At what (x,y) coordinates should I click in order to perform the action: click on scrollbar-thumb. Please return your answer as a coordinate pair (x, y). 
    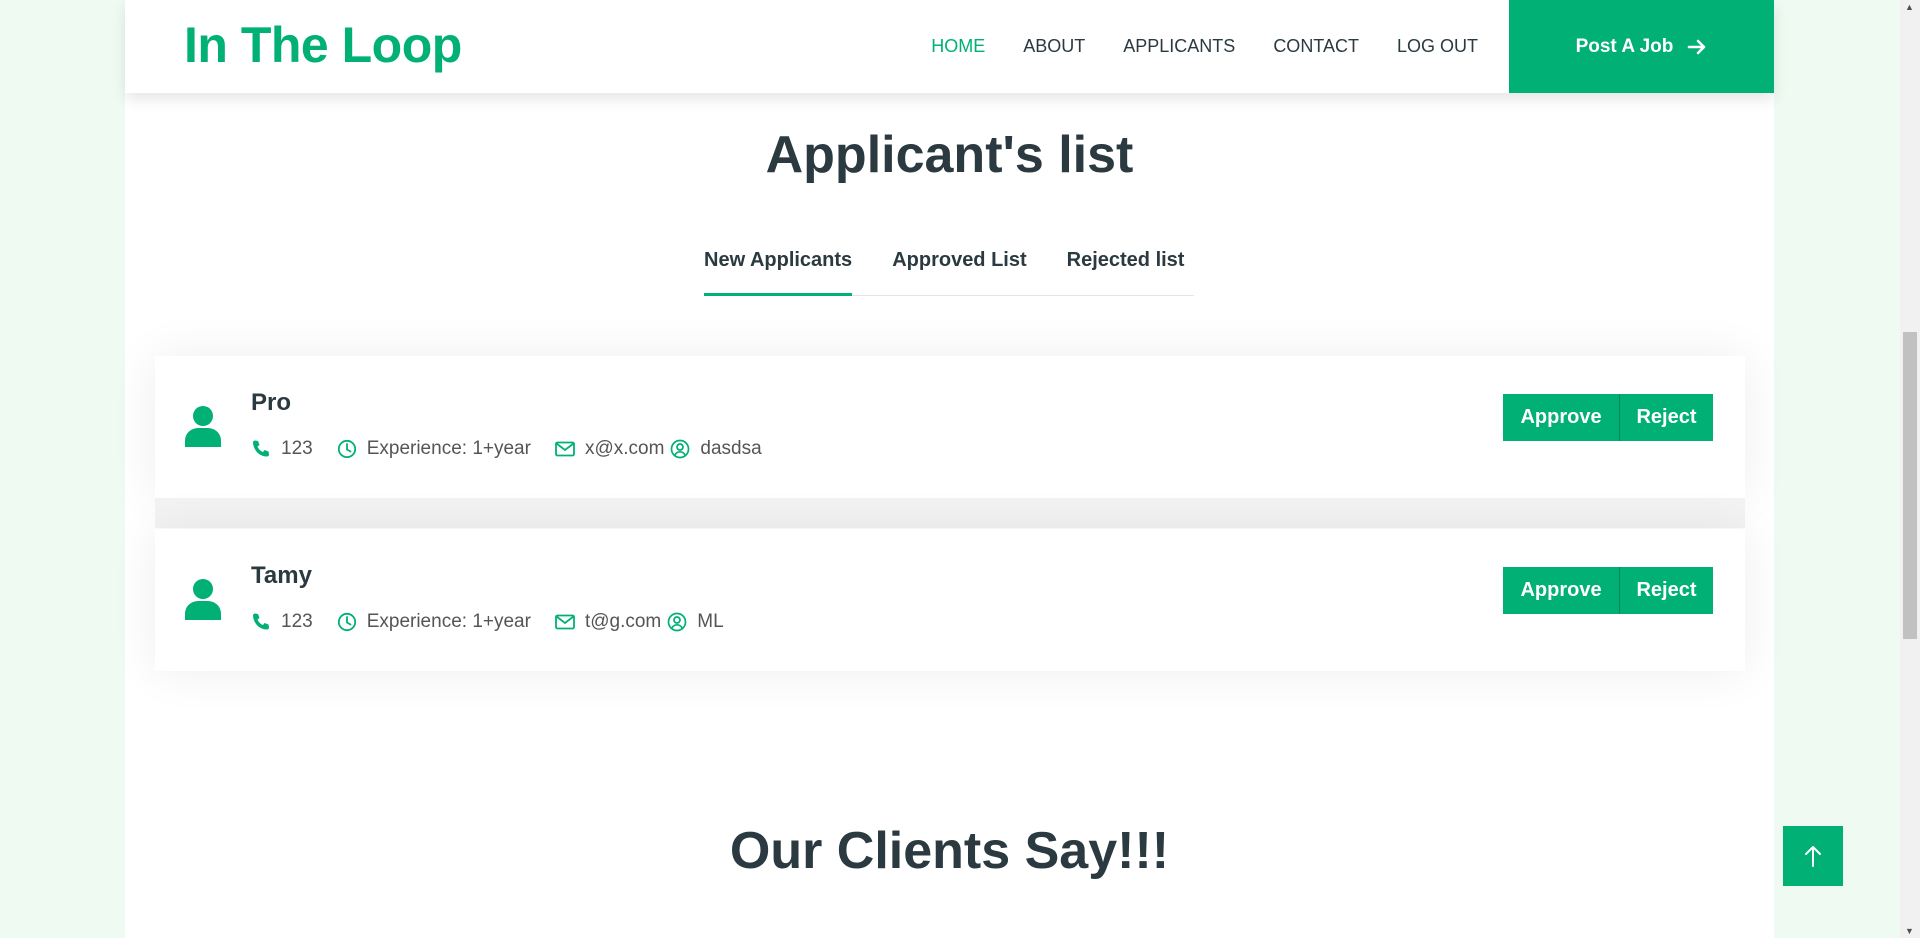
    Looking at the image, I should click on (1910, 485).